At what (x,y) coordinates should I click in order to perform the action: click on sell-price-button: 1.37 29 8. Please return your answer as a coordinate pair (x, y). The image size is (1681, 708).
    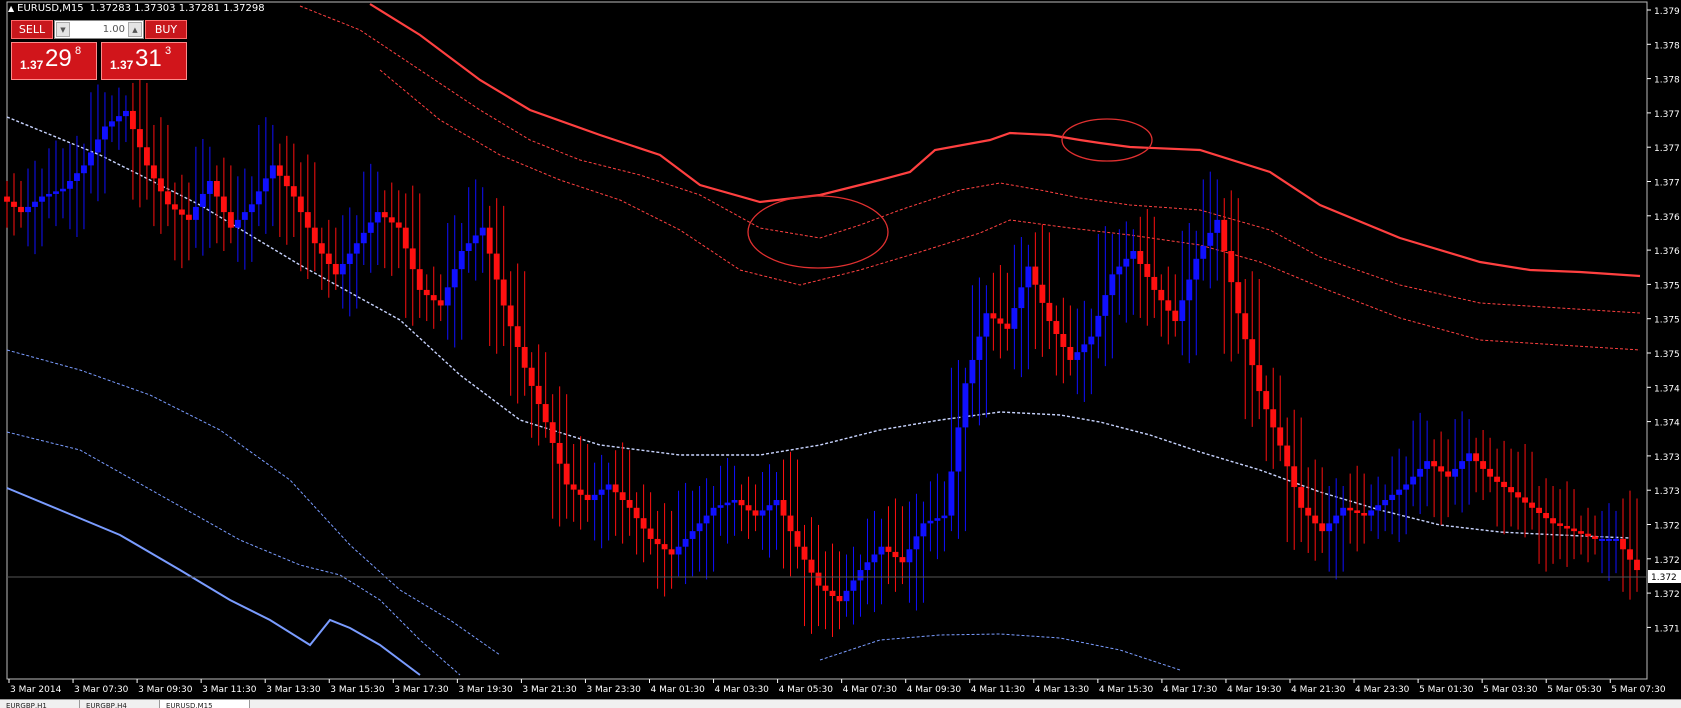
    Looking at the image, I should click on (54, 61).